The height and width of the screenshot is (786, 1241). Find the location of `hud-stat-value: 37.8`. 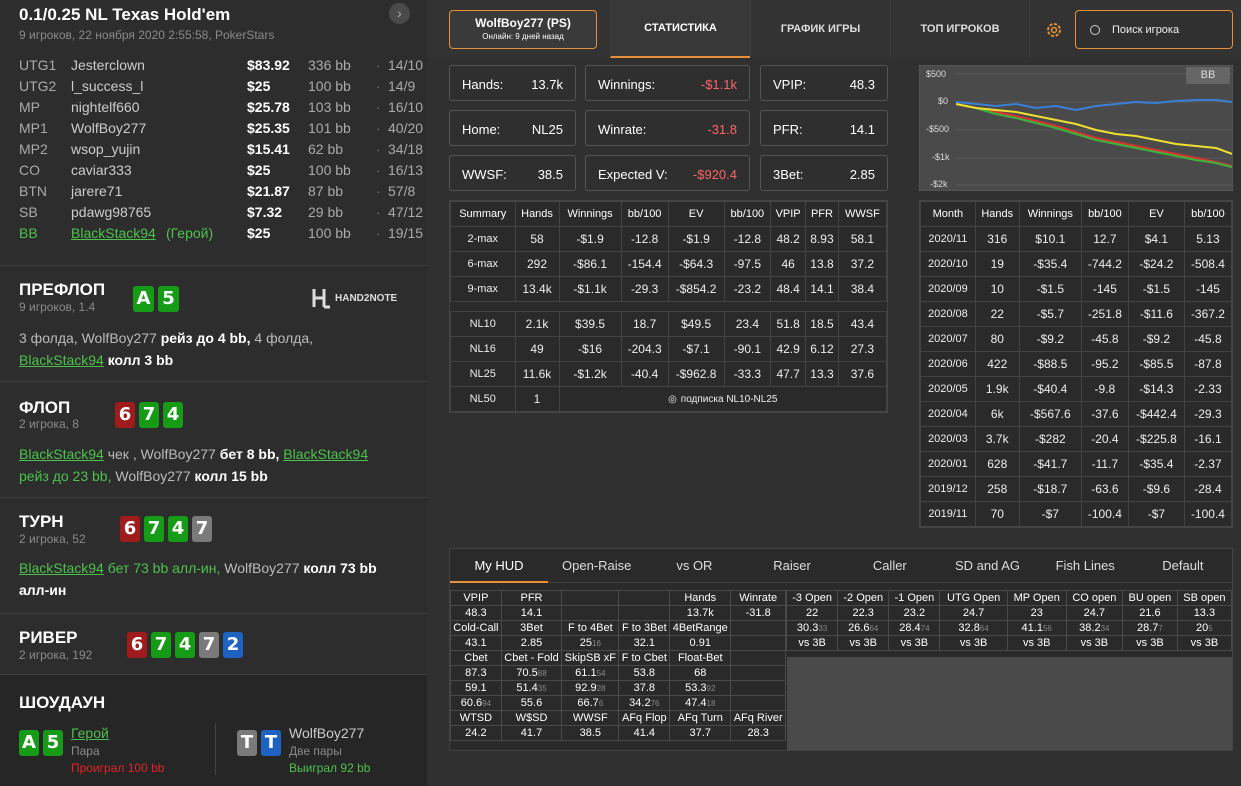

hud-stat-value: 37.8 is located at coordinates (644, 688).